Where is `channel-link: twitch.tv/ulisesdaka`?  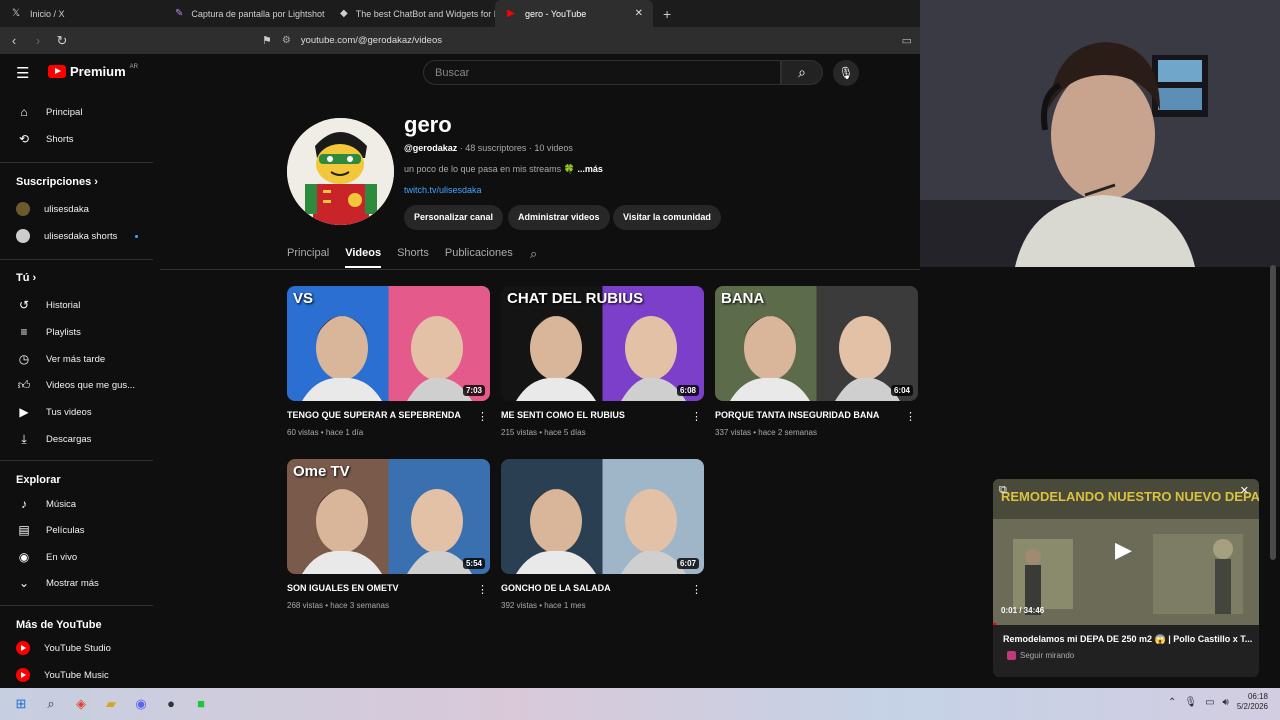 channel-link: twitch.tv/ulisesdaka is located at coordinates (443, 190).